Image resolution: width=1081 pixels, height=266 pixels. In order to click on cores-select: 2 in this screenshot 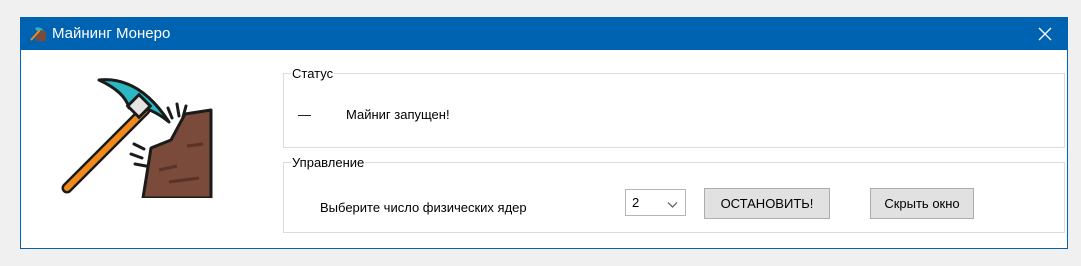, I will do `click(655, 202)`.